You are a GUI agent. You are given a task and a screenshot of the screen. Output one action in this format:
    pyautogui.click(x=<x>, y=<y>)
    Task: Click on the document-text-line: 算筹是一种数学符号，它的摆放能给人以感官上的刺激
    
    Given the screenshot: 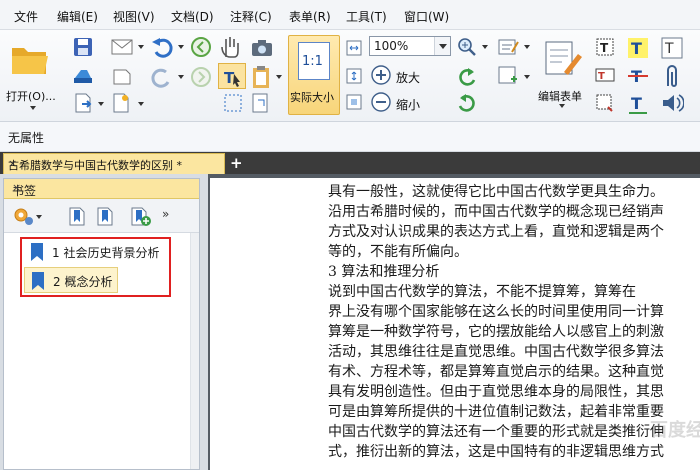 What is the action you would take?
    pyautogui.click(x=496, y=332)
    